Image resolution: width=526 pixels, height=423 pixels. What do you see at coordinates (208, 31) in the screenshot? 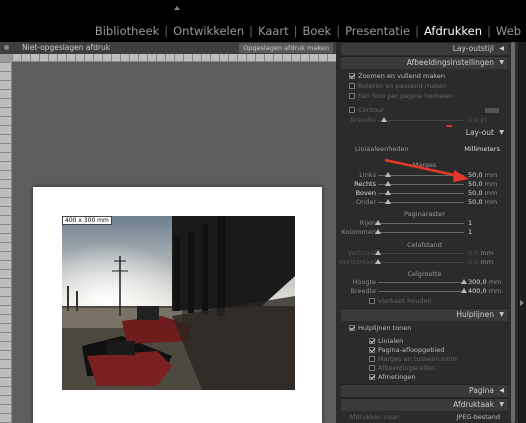
I see `module-ontwikkelen: Ontwikkelen` at bounding box center [208, 31].